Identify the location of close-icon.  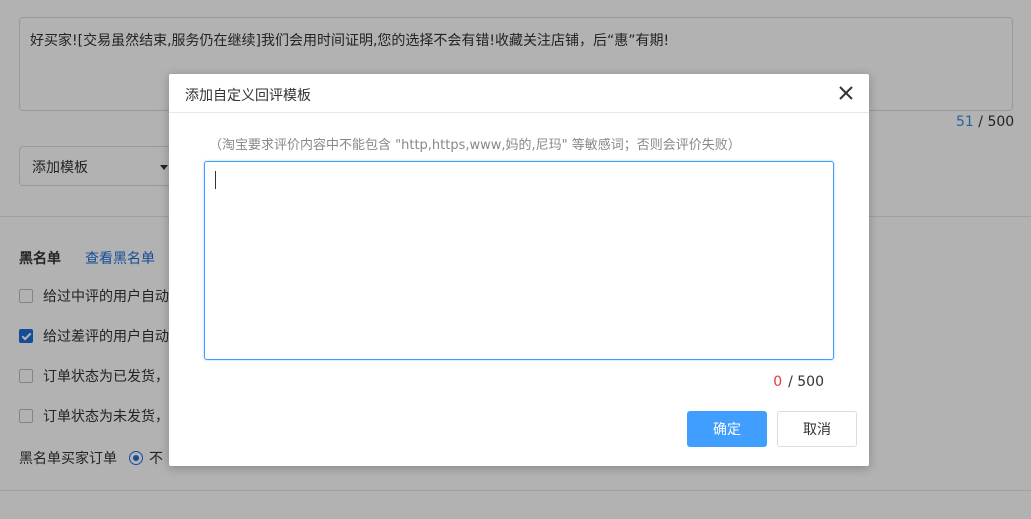
(846, 93).